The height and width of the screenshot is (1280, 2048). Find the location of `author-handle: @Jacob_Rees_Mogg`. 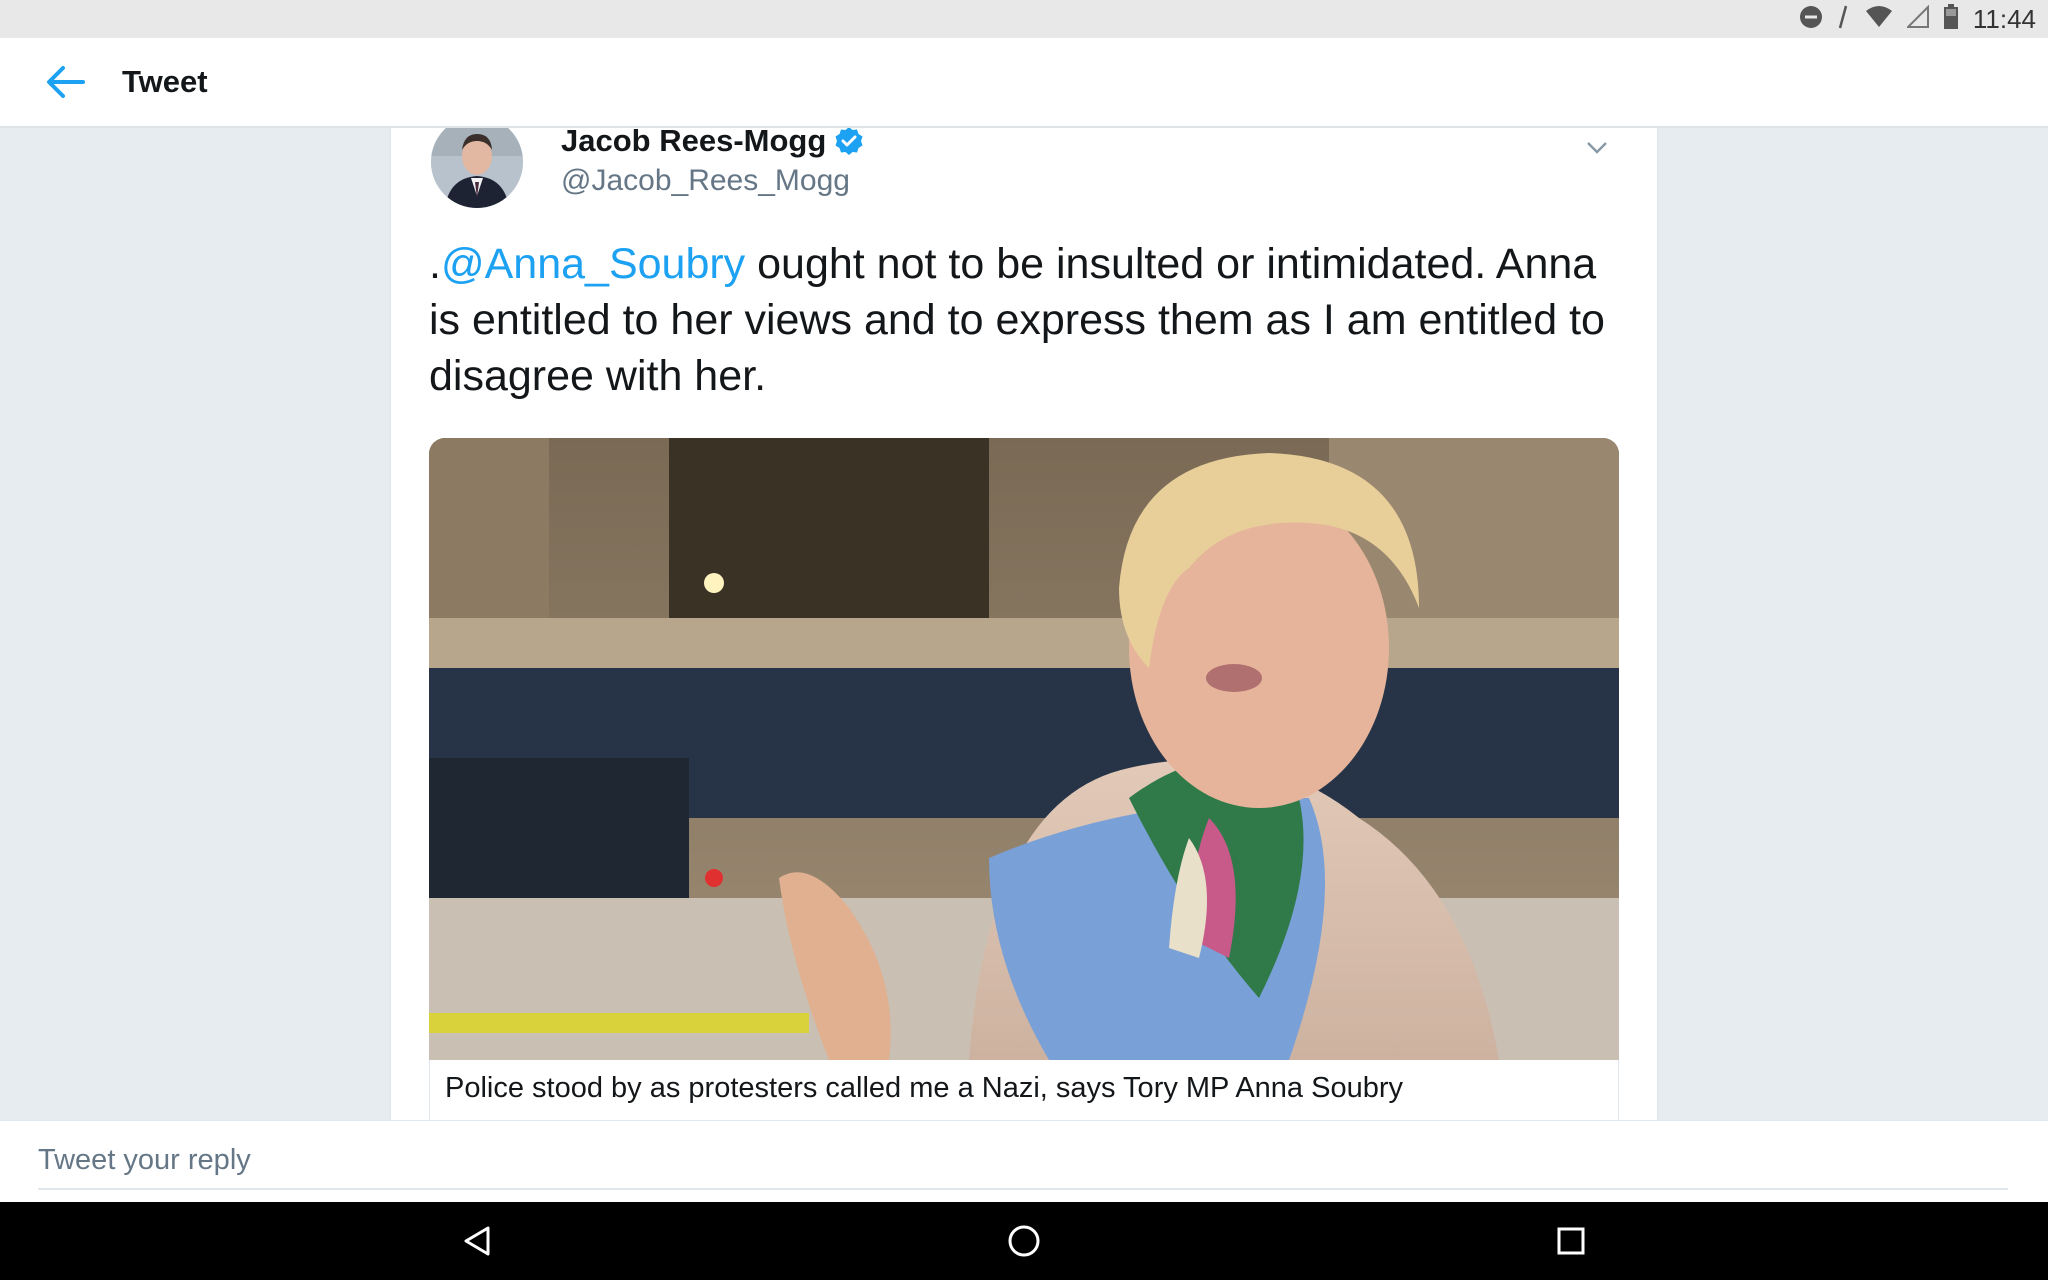

author-handle: @Jacob_Rees_Mogg is located at coordinates (705, 181).